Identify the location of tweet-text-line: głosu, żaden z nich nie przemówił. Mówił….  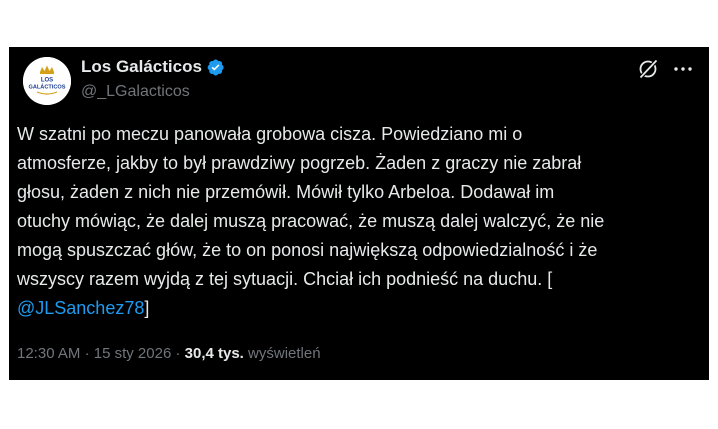
(286, 192).